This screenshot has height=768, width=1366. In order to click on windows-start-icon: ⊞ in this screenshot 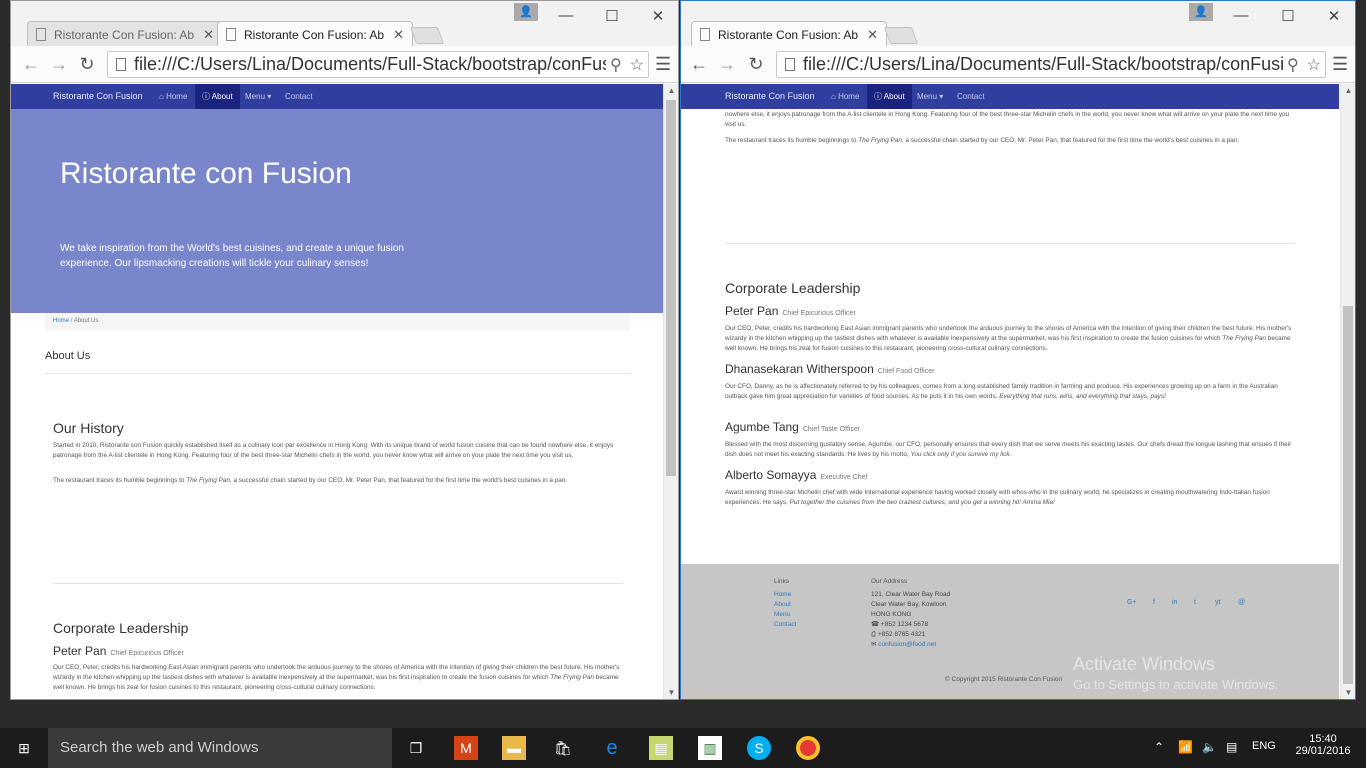, I will do `click(24, 748)`.